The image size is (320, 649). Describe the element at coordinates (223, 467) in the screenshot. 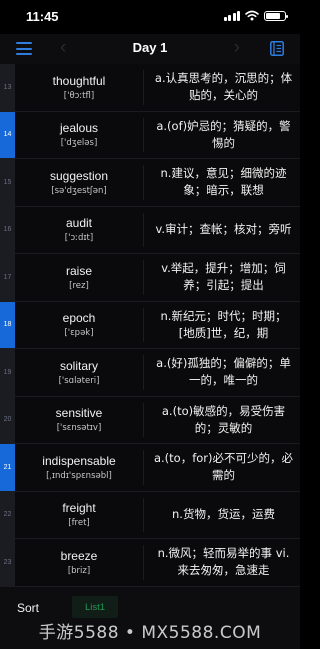

I see `meaning-text: a.(to，for)必不可少的，必需的` at that location.